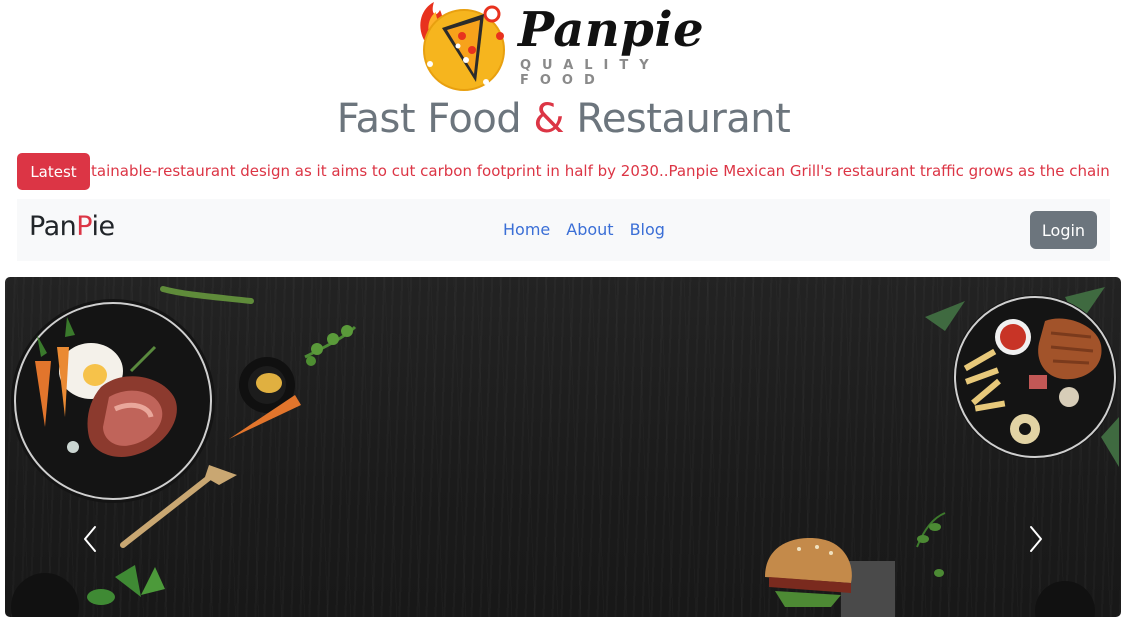  I want to click on page-headline: Fast Food & Restaurant, so click(563, 119).